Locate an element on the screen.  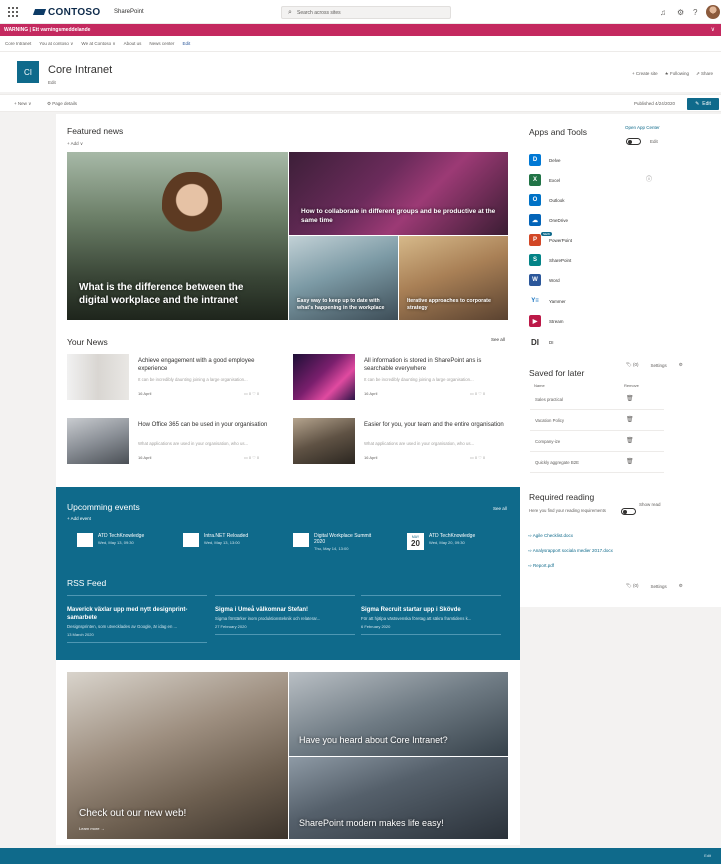
hubnav-item-we: We at Contoso ∨ is located at coordinates (98, 44).